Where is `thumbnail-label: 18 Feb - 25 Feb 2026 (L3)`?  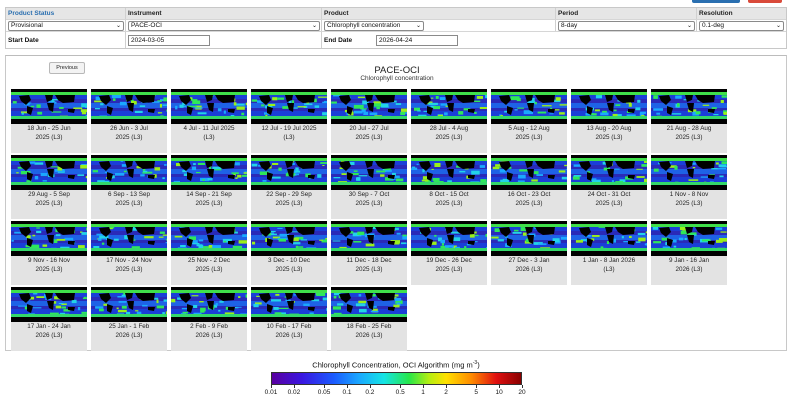 thumbnail-label: 18 Feb - 25 Feb 2026 (L3) is located at coordinates (369, 331).